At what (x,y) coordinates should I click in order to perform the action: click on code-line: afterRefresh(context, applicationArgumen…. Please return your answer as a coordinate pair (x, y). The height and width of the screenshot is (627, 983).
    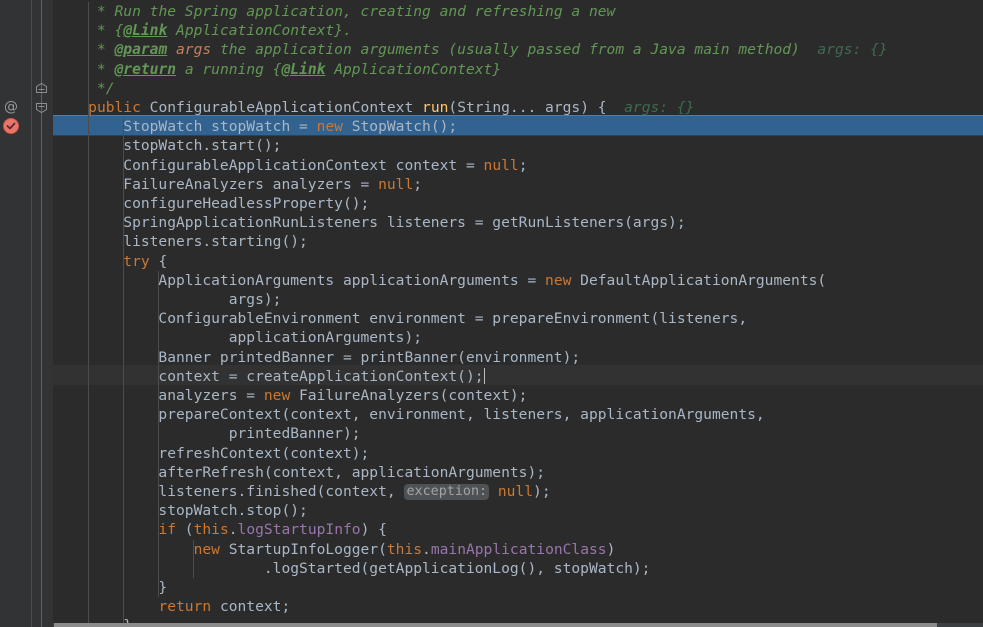
    Looking at the image, I should click on (518, 472).